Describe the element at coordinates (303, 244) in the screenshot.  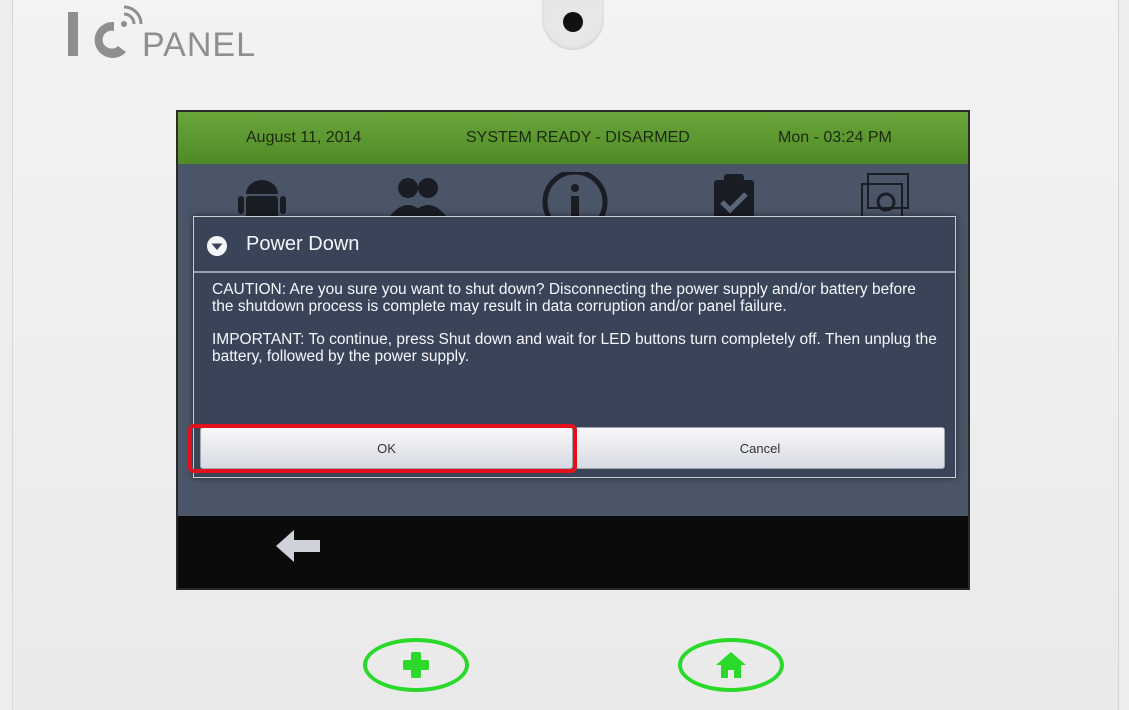
I see `dialog-title: Power Down` at that location.